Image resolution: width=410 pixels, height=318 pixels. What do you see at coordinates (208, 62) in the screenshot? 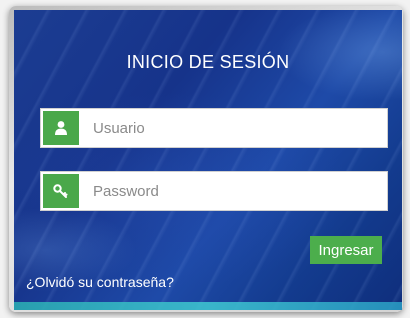
I see `page-title: INICIO DE SESIÓN` at bounding box center [208, 62].